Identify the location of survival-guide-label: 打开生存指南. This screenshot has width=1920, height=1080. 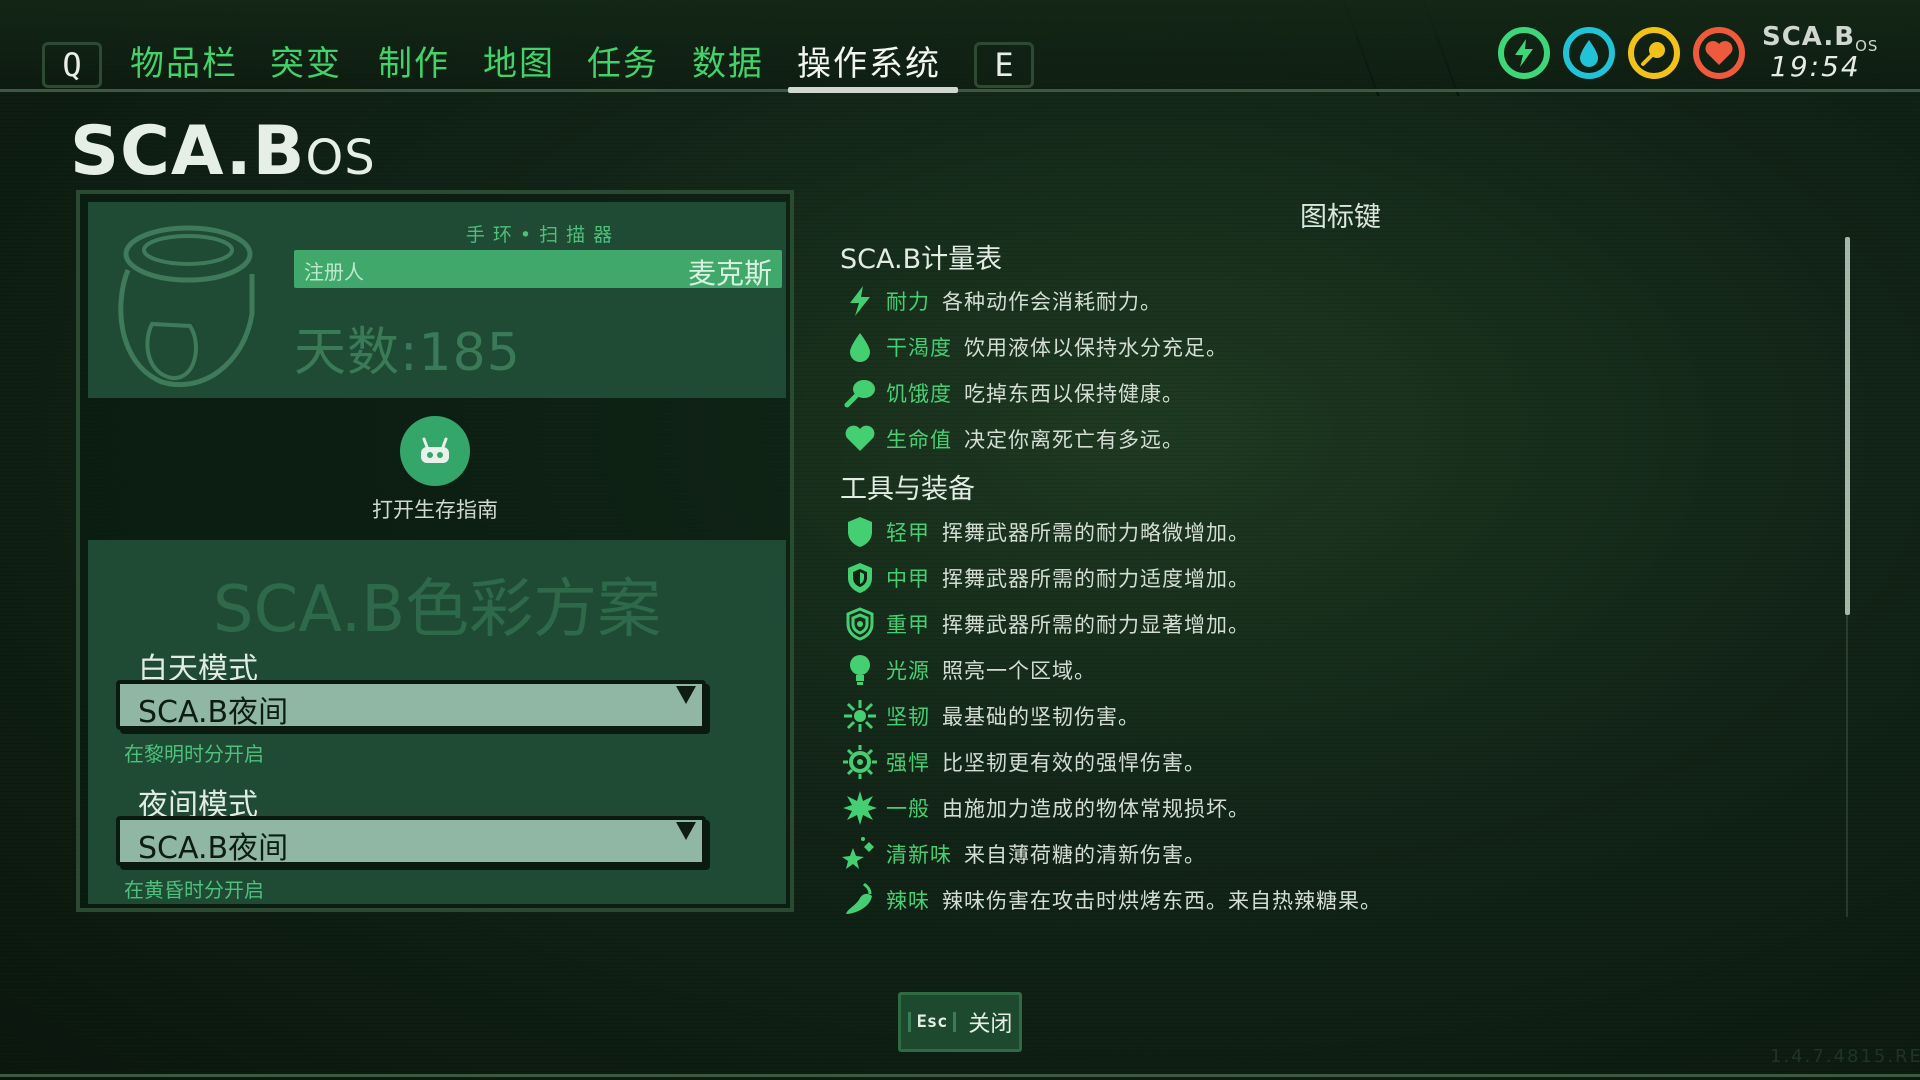
(435, 509).